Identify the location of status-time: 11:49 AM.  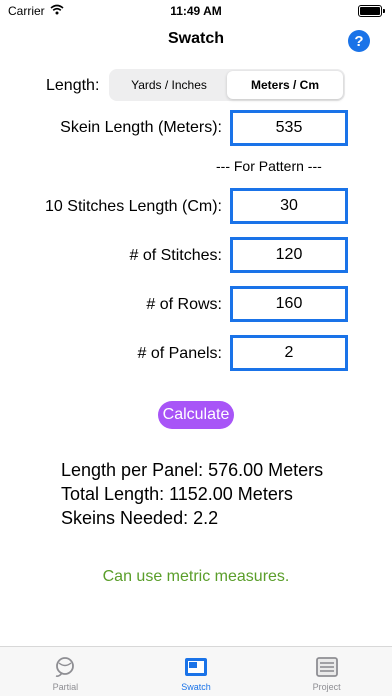
(196, 11).